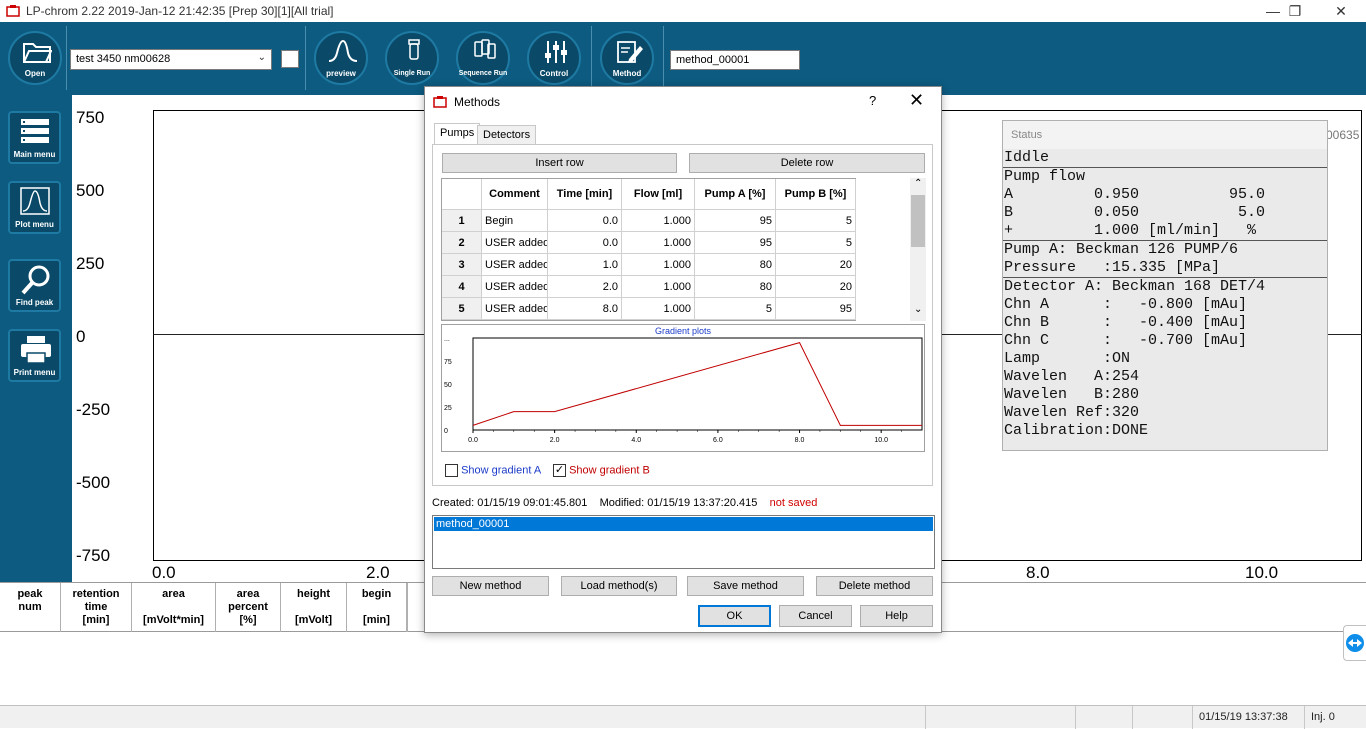  Describe the element at coordinates (490, 586) in the screenshot. I see `new-method-button: New method` at that location.